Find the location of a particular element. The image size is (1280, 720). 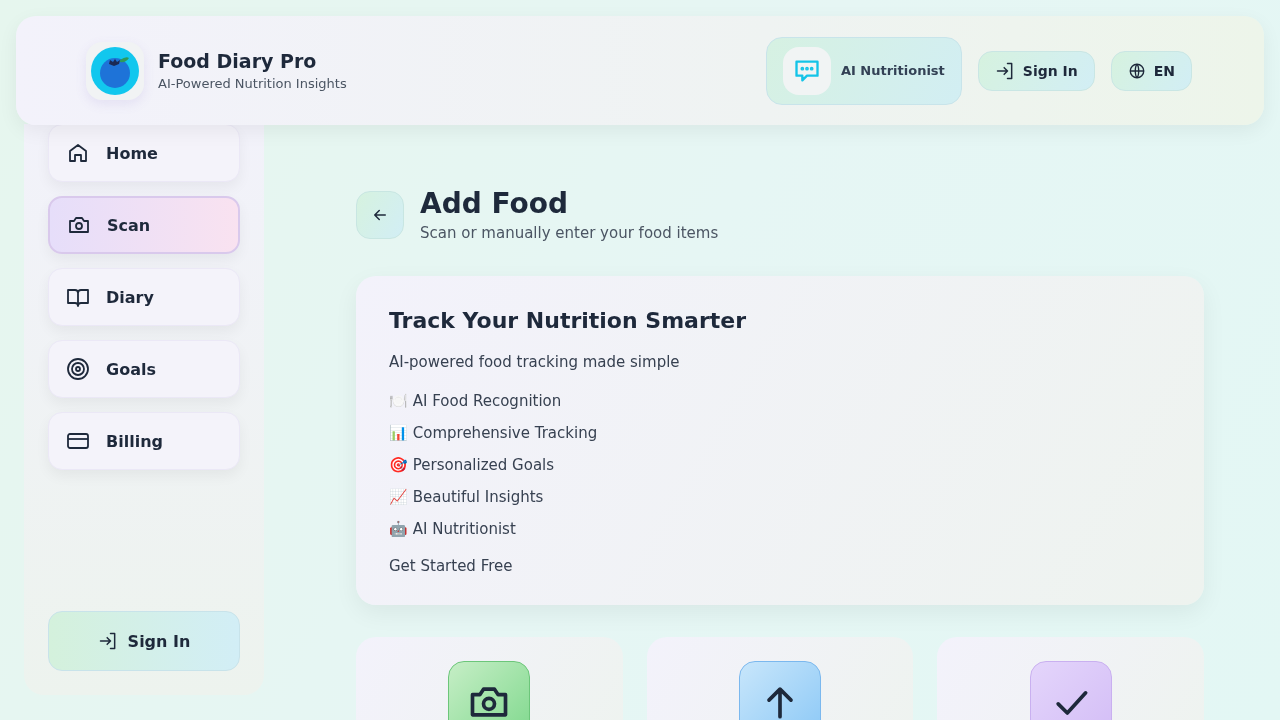

target-icon is located at coordinates (78, 369).